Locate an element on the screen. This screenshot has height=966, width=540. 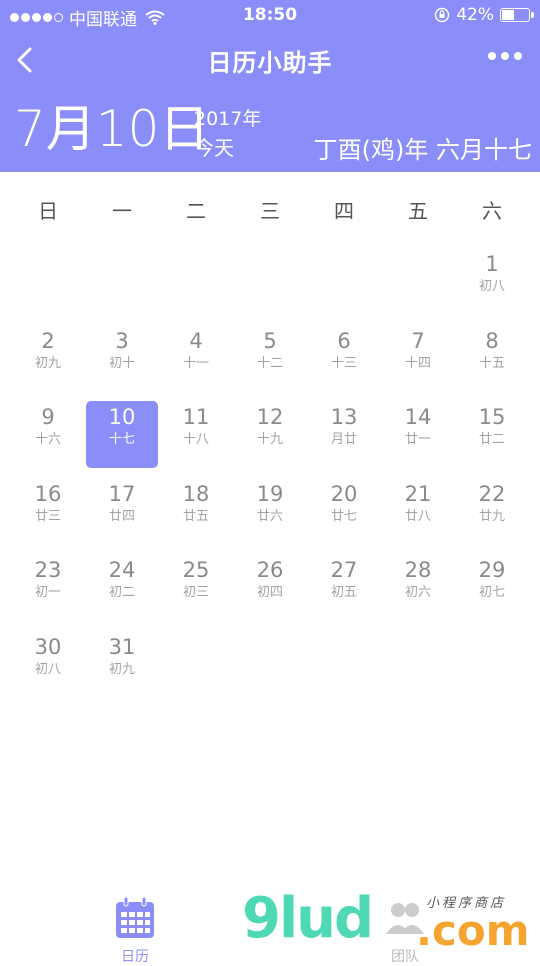
calendar-day: 30 初八 is located at coordinates (48, 664).